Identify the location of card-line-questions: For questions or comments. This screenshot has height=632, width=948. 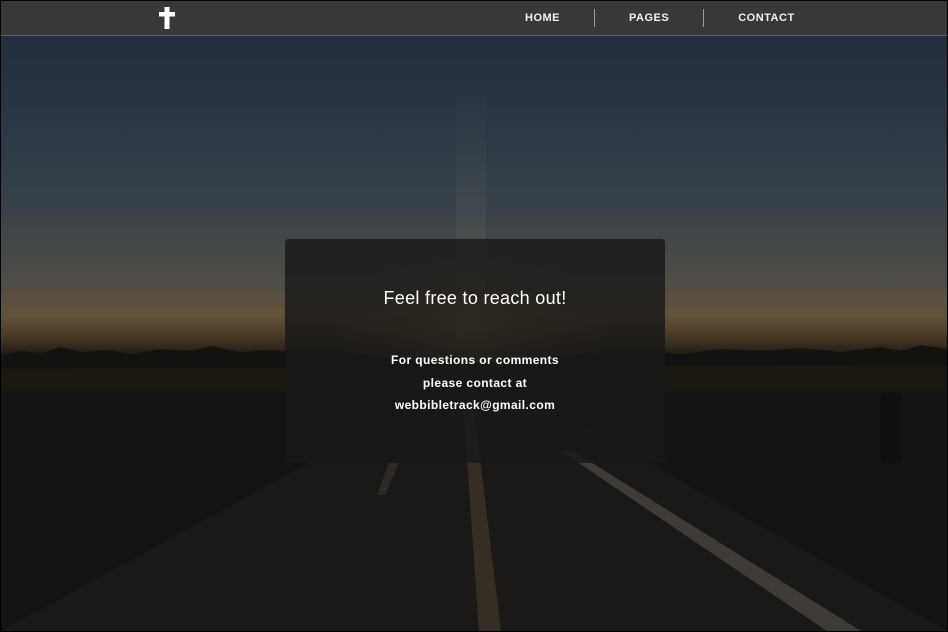
(475, 360).